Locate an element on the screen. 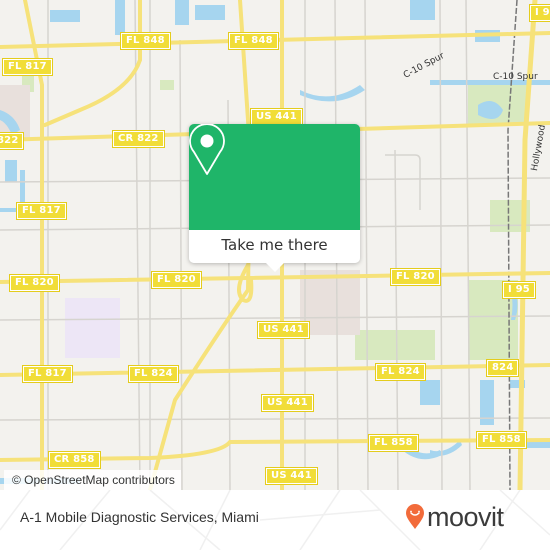 The height and width of the screenshot is (550, 550). take-me-there-button: Take me there is located at coordinates (274, 246).